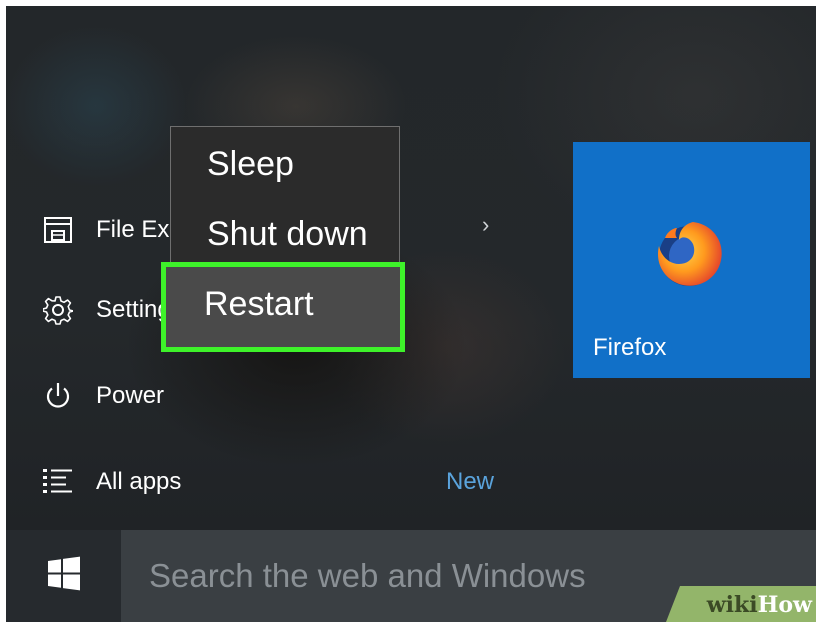  Describe the element at coordinates (367, 575) in the screenshot. I see `search-placeholder: Search the web and Windows` at that location.